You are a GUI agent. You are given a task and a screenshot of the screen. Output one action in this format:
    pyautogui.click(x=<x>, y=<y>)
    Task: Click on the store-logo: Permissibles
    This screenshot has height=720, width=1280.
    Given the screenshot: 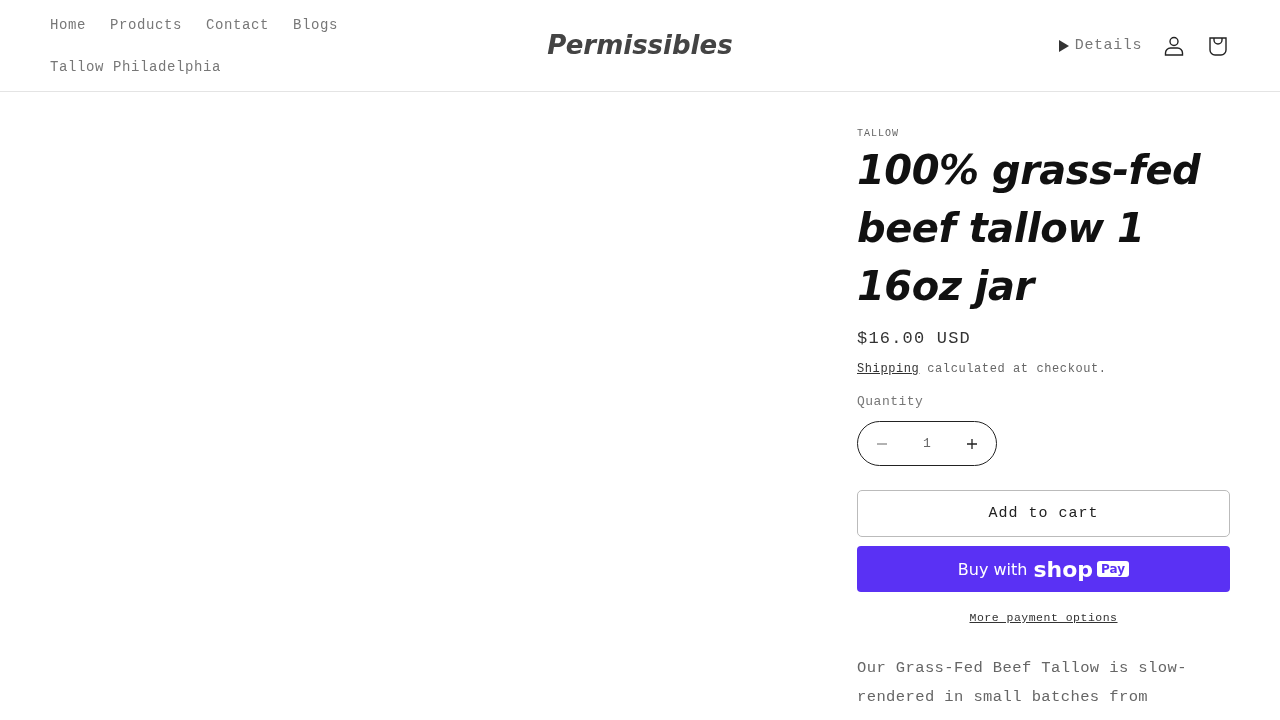 What is the action you would take?
    pyautogui.click(x=640, y=44)
    